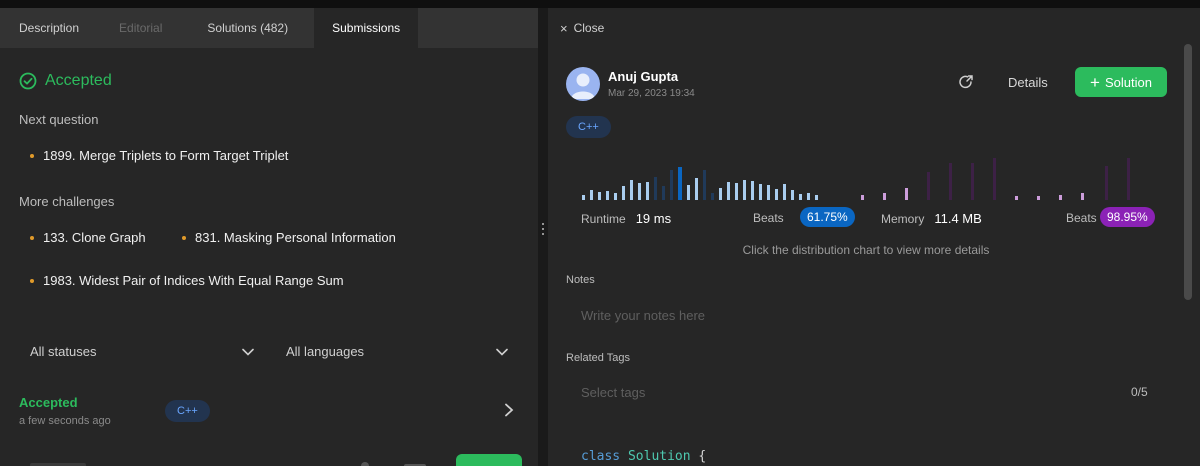 The height and width of the screenshot is (466, 1200). I want to click on status-filter-dropdown: All statuses, so click(142, 351).